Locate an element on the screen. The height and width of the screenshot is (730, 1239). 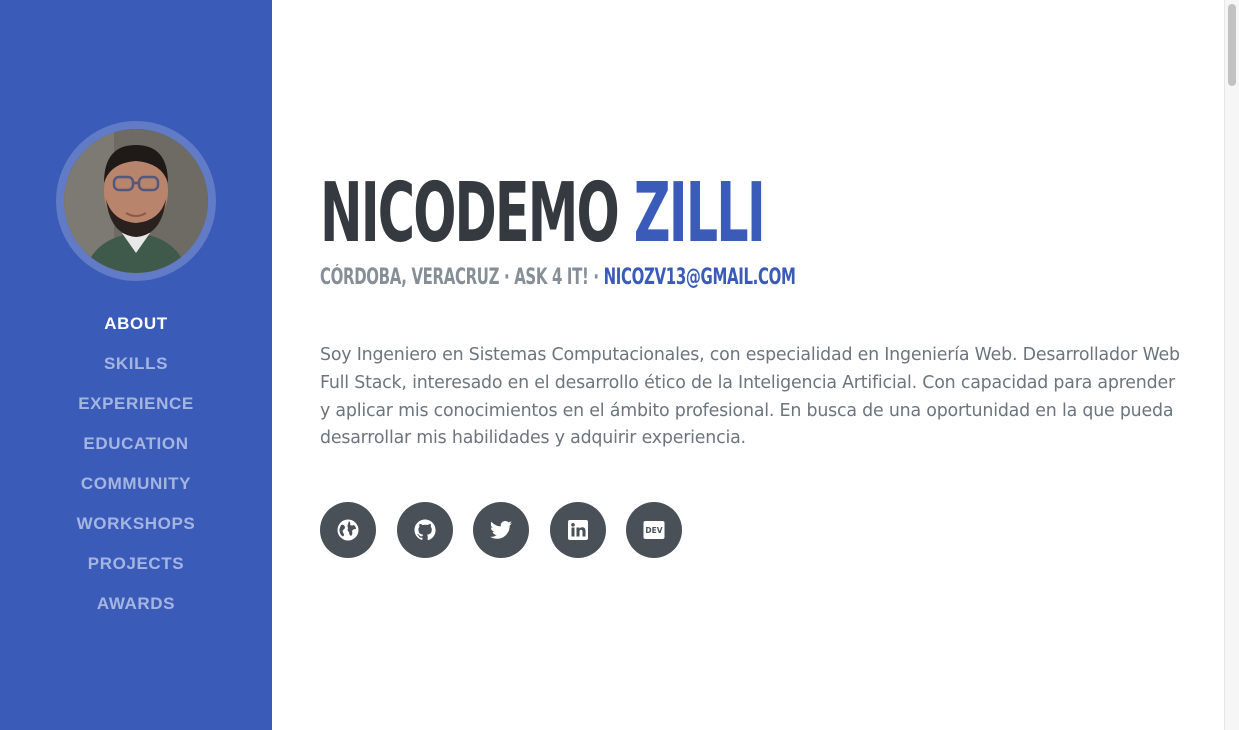
nav-link-community: COMMUNITY is located at coordinates (136, 484).